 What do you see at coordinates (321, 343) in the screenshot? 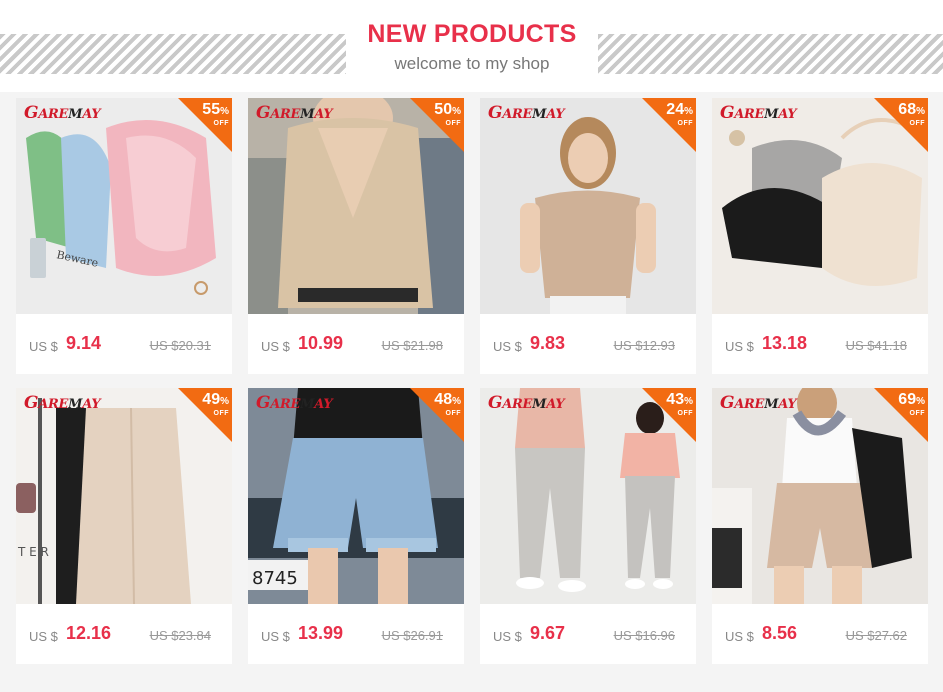
I see `sale-price: 10.99` at bounding box center [321, 343].